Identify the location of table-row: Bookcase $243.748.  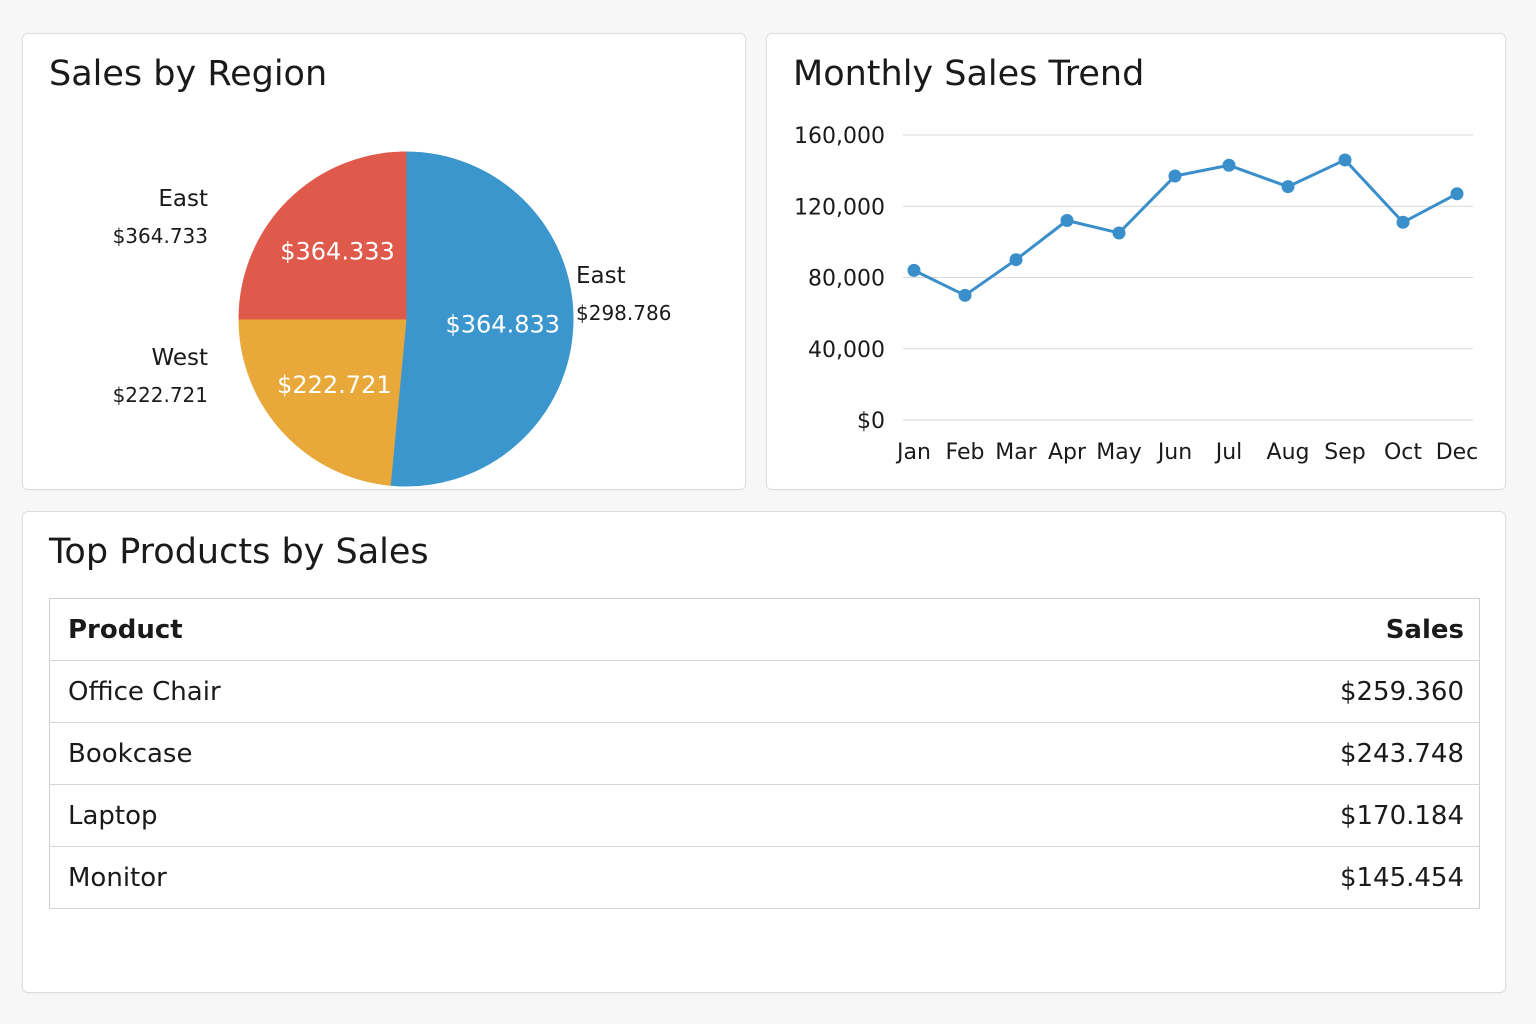
(764, 753).